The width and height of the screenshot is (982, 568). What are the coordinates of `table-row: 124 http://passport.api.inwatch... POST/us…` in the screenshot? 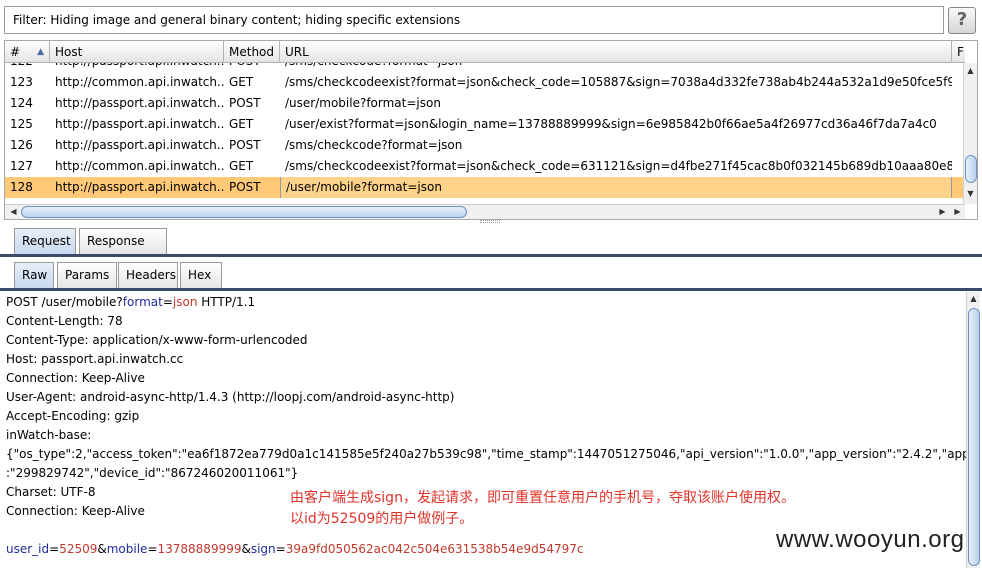 It's located at (485, 103).